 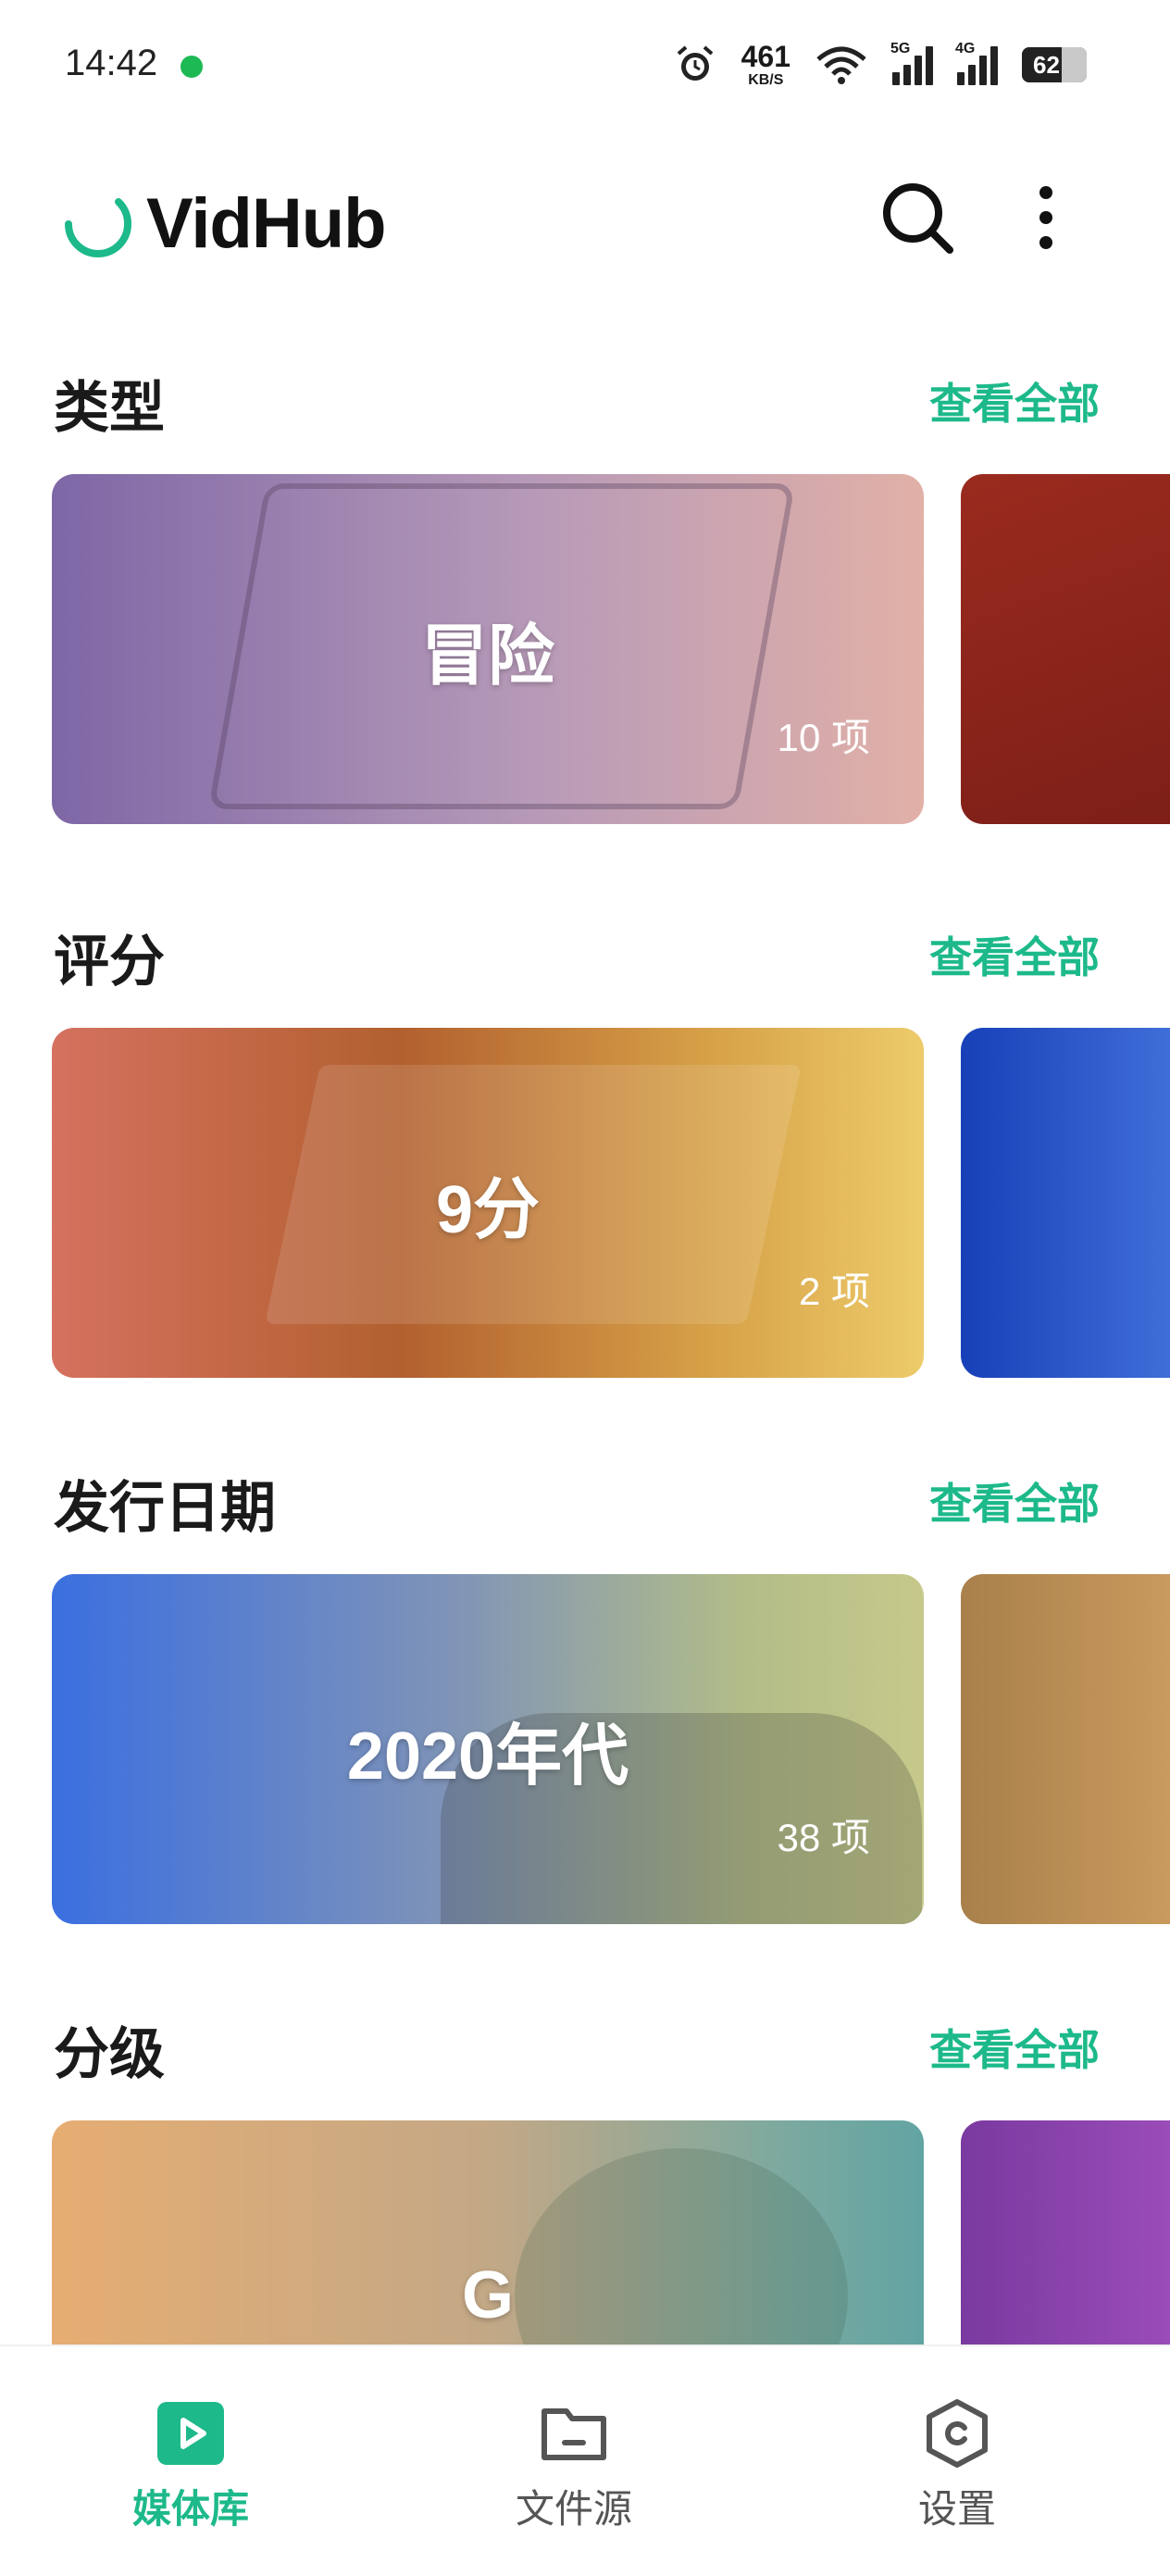 What do you see at coordinates (109, 2054) in the screenshot?
I see `section-title: 分级` at bounding box center [109, 2054].